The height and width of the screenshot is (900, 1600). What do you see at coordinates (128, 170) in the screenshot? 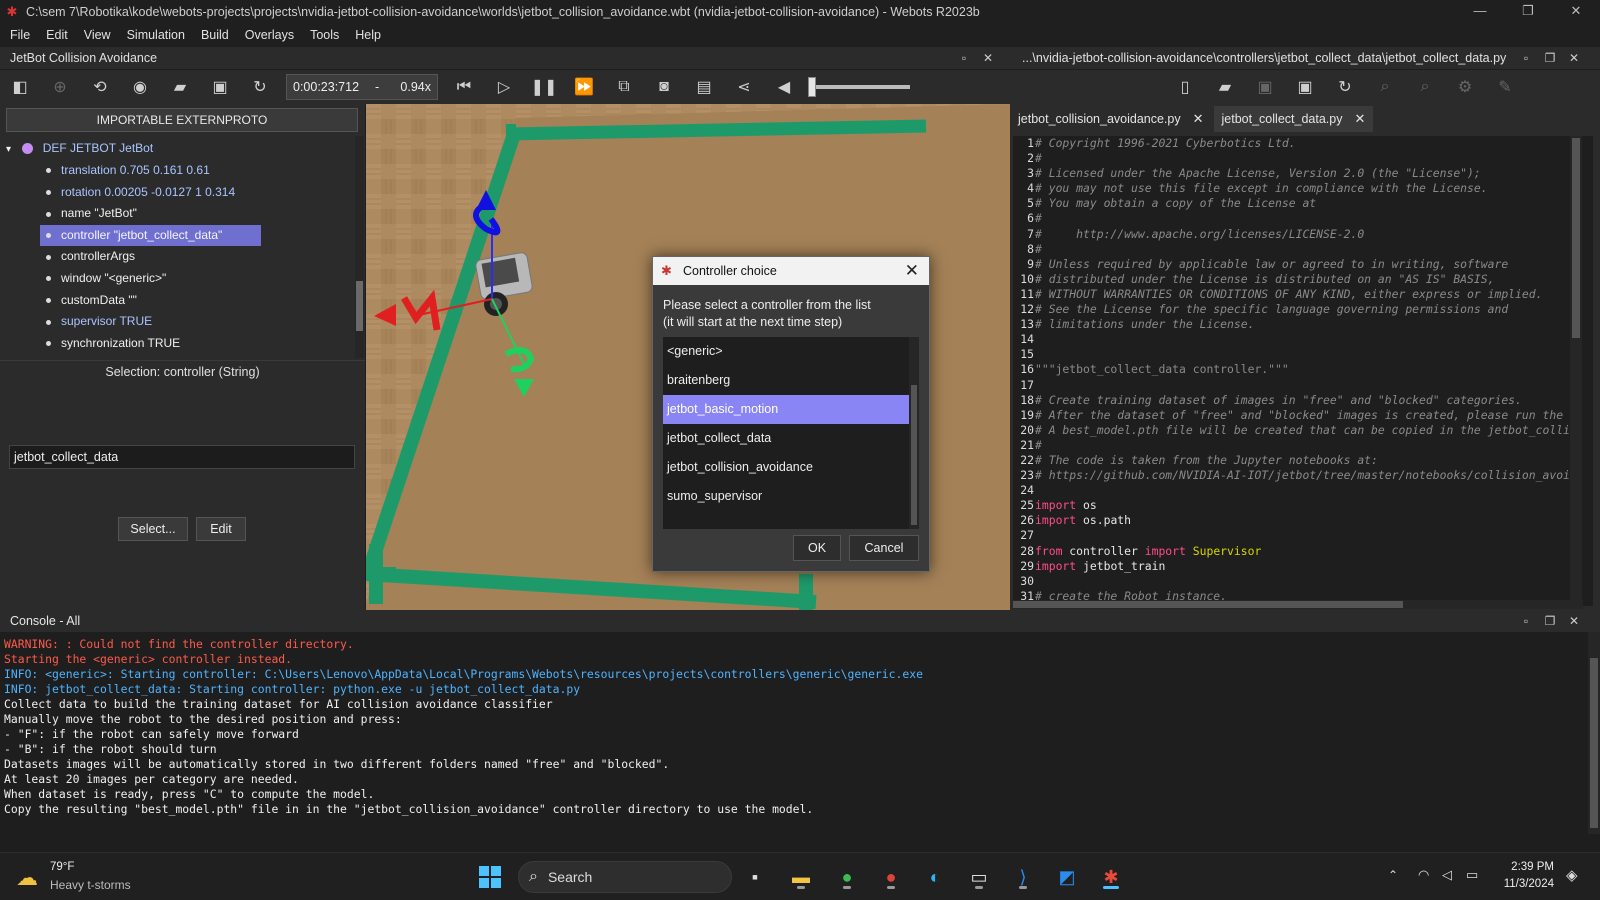
I see `tree-field-row: translation 0.705 0.161 0.61` at bounding box center [128, 170].